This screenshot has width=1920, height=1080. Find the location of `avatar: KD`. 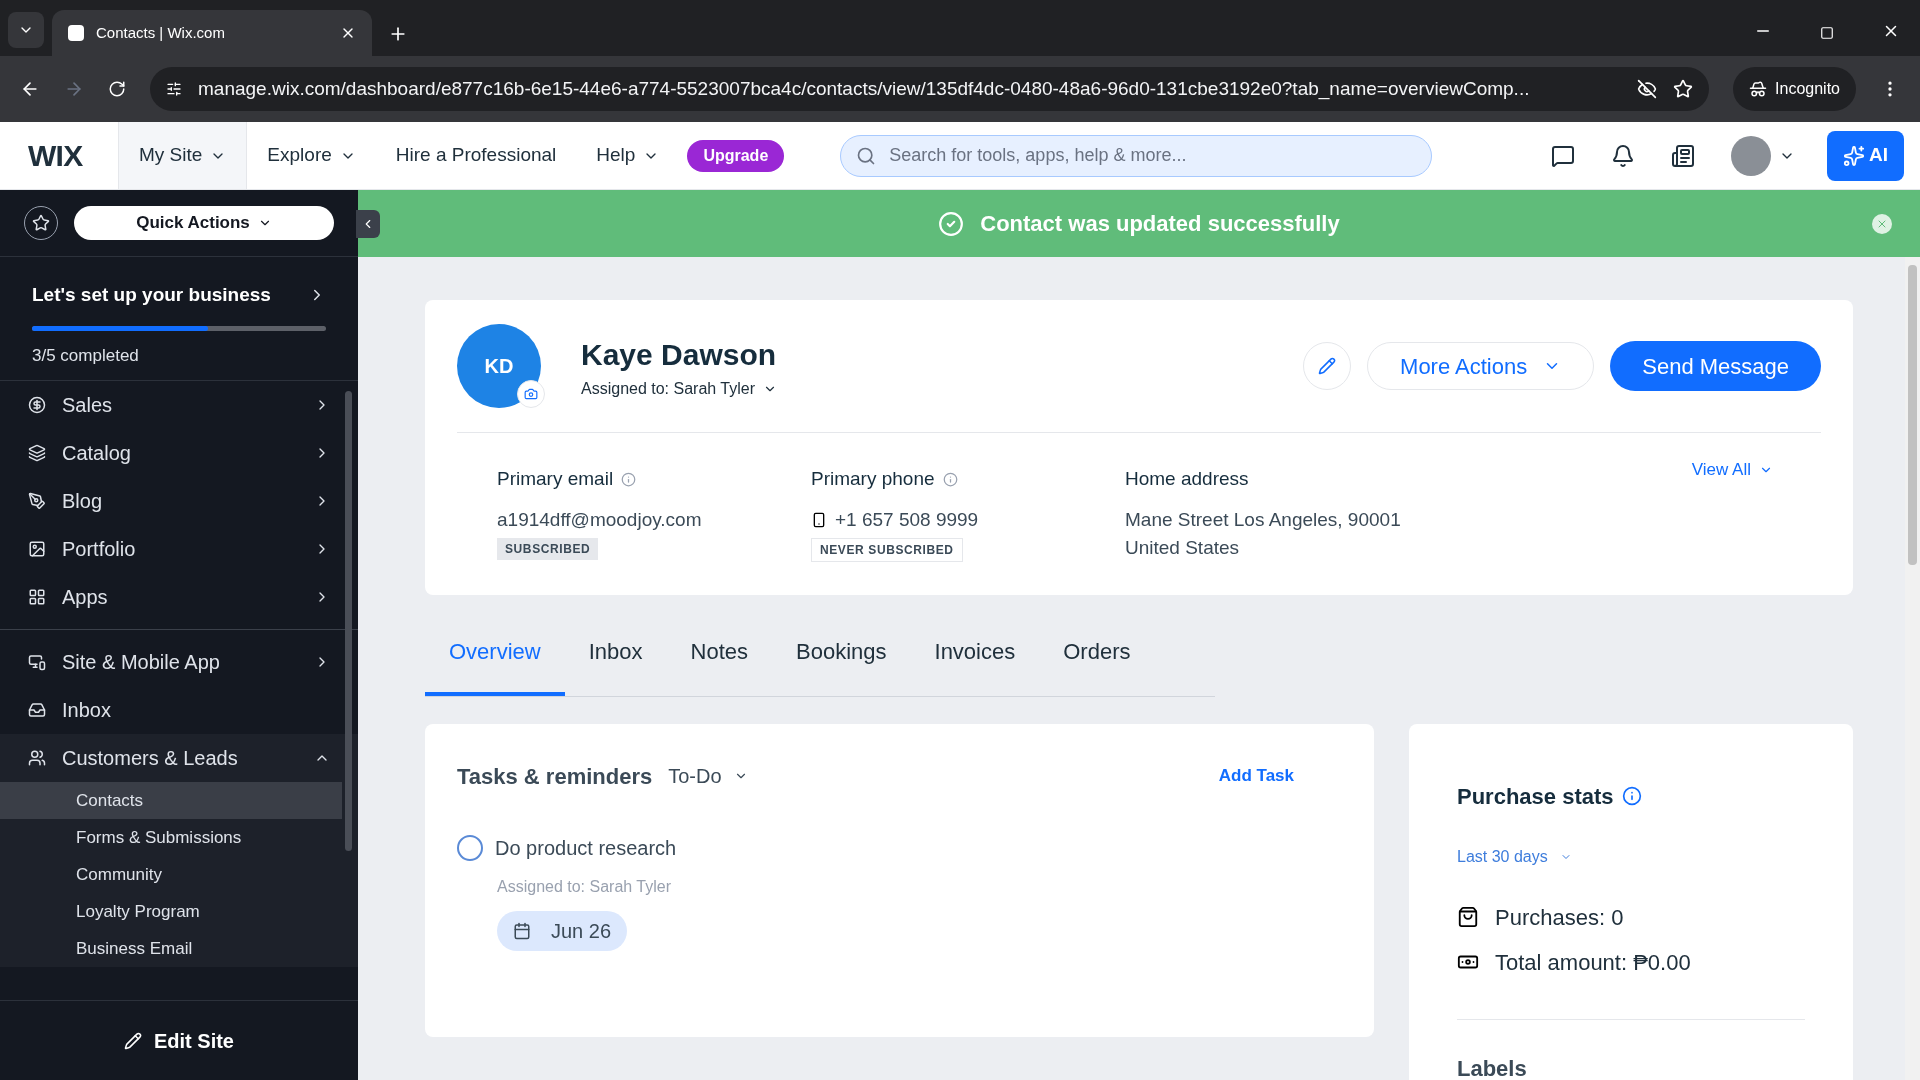

avatar: KD is located at coordinates (499, 366).